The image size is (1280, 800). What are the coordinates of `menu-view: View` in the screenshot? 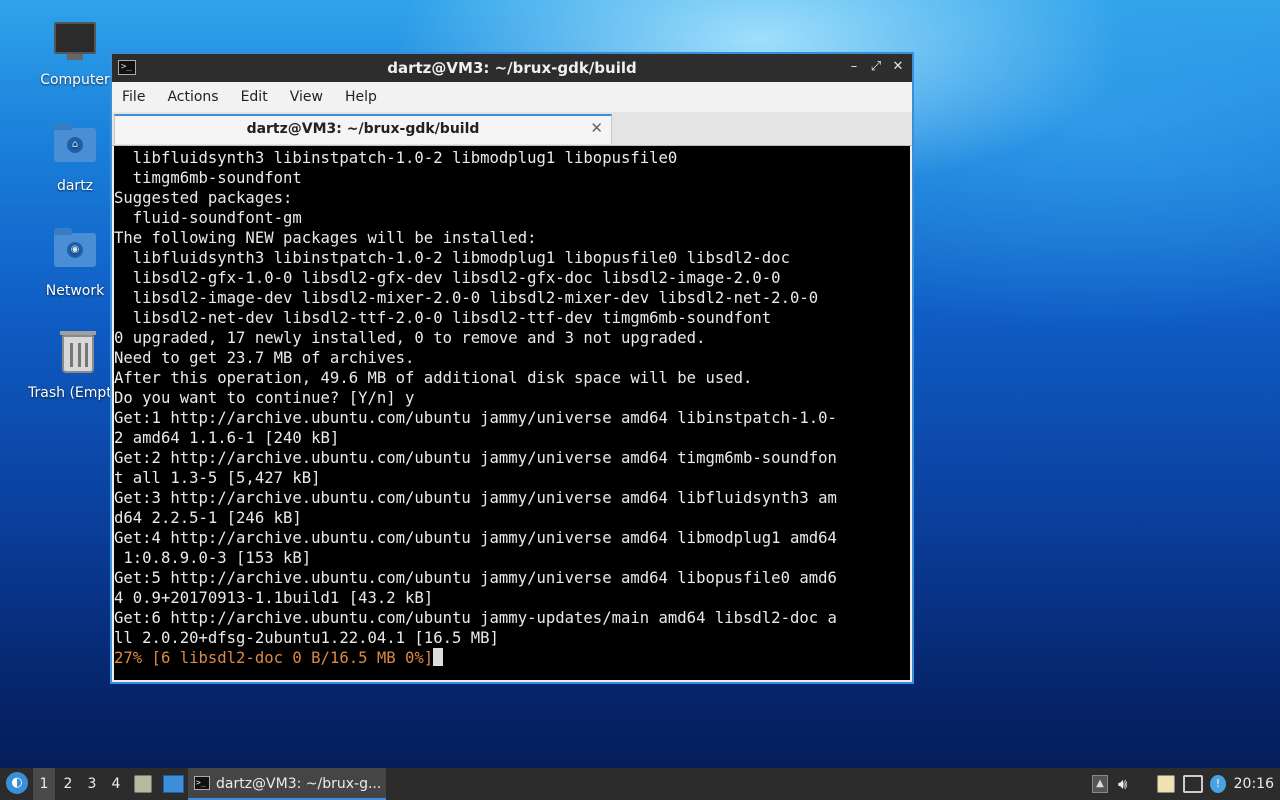 It's located at (306, 97).